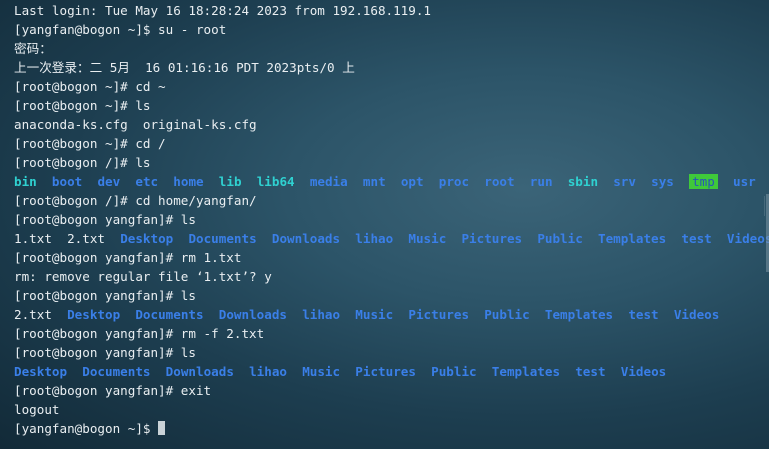 This screenshot has height=449, width=769. What do you see at coordinates (275, 181) in the screenshot?
I see `symlink-entry: lib64` at bounding box center [275, 181].